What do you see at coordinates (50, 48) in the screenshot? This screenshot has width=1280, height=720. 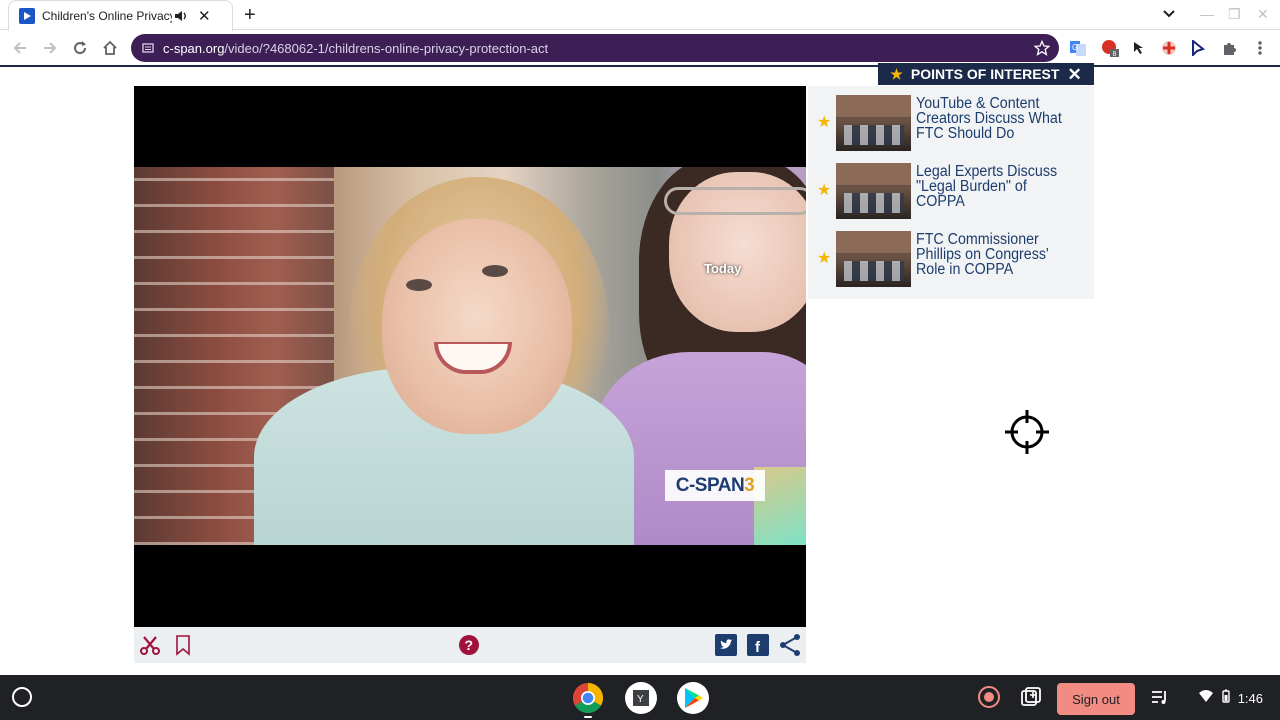 I see `forward-icon` at bounding box center [50, 48].